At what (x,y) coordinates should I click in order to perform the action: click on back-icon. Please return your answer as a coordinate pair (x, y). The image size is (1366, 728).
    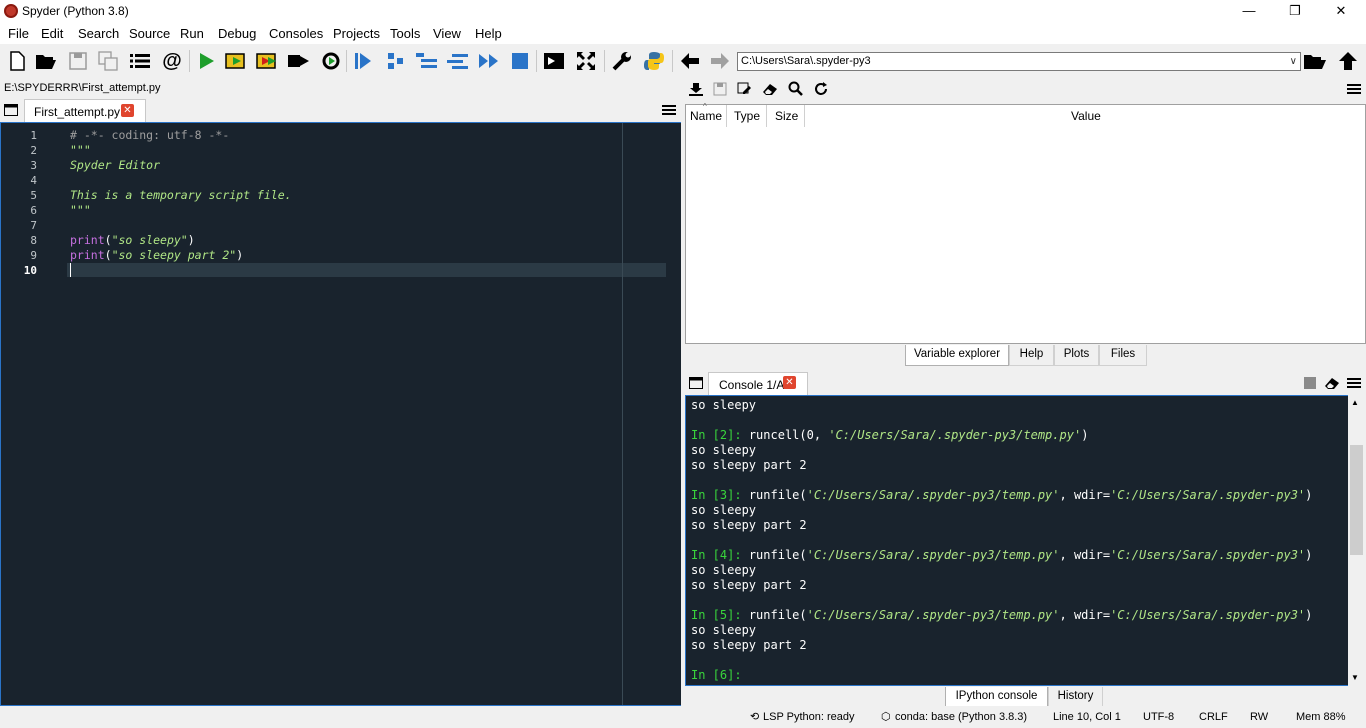
    Looking at the image, I should click on (690, 61).